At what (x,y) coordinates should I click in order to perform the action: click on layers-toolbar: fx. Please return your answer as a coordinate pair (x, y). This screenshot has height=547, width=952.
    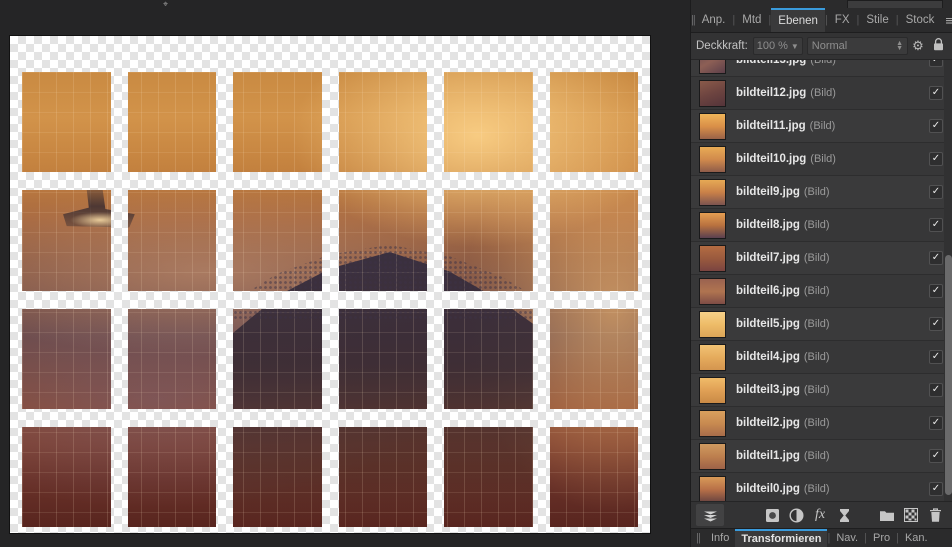
    Looking at the image, I should click on (821, 514).